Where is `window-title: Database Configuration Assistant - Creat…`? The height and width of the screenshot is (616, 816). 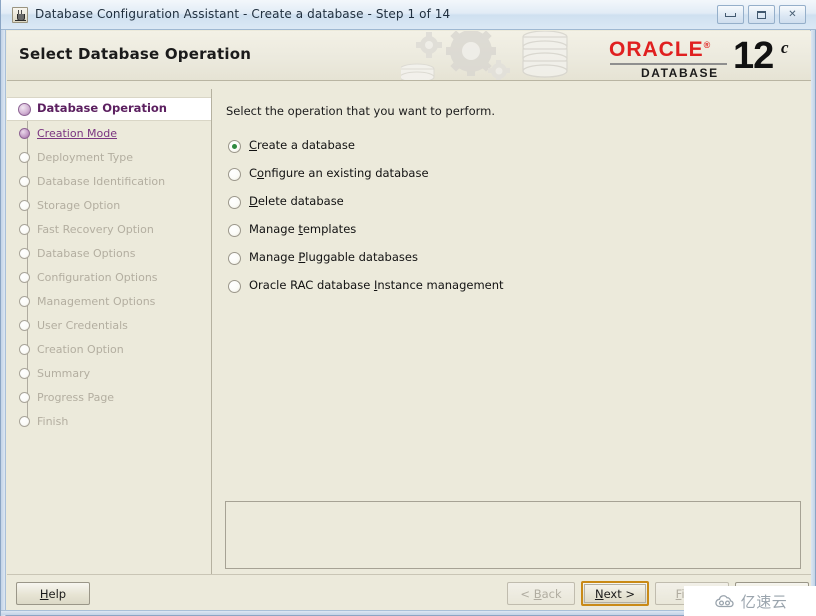 window-title: Database Configuration Assistant - Creat… is located at coordinates (243, 14).